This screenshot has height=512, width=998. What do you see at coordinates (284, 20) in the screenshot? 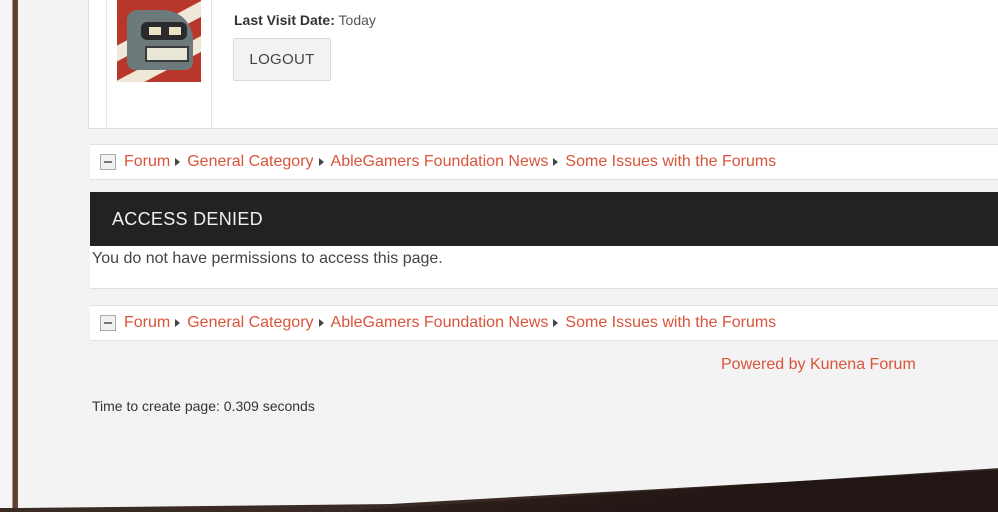
I see `last-visit-label: Last Visit Date:` at bounding box center [284, 20].